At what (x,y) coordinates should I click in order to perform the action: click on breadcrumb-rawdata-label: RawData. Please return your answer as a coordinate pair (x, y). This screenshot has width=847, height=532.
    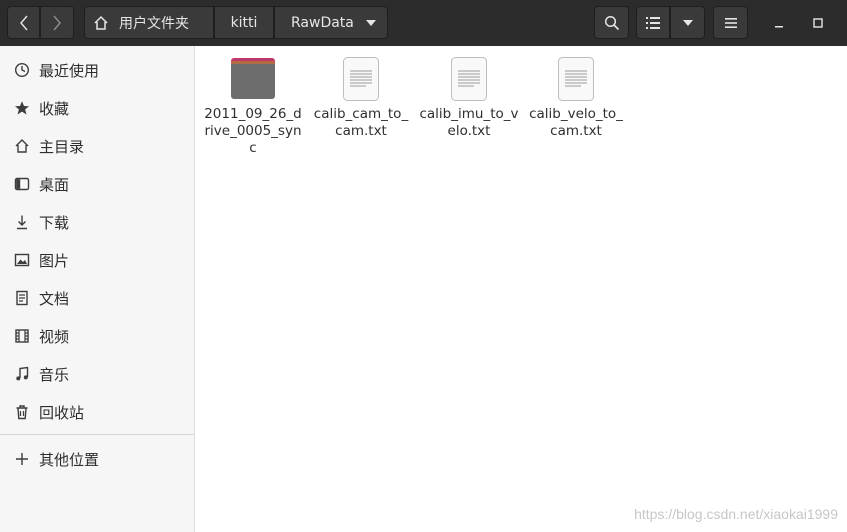
    Looking at the image, I should click on (322, 22).